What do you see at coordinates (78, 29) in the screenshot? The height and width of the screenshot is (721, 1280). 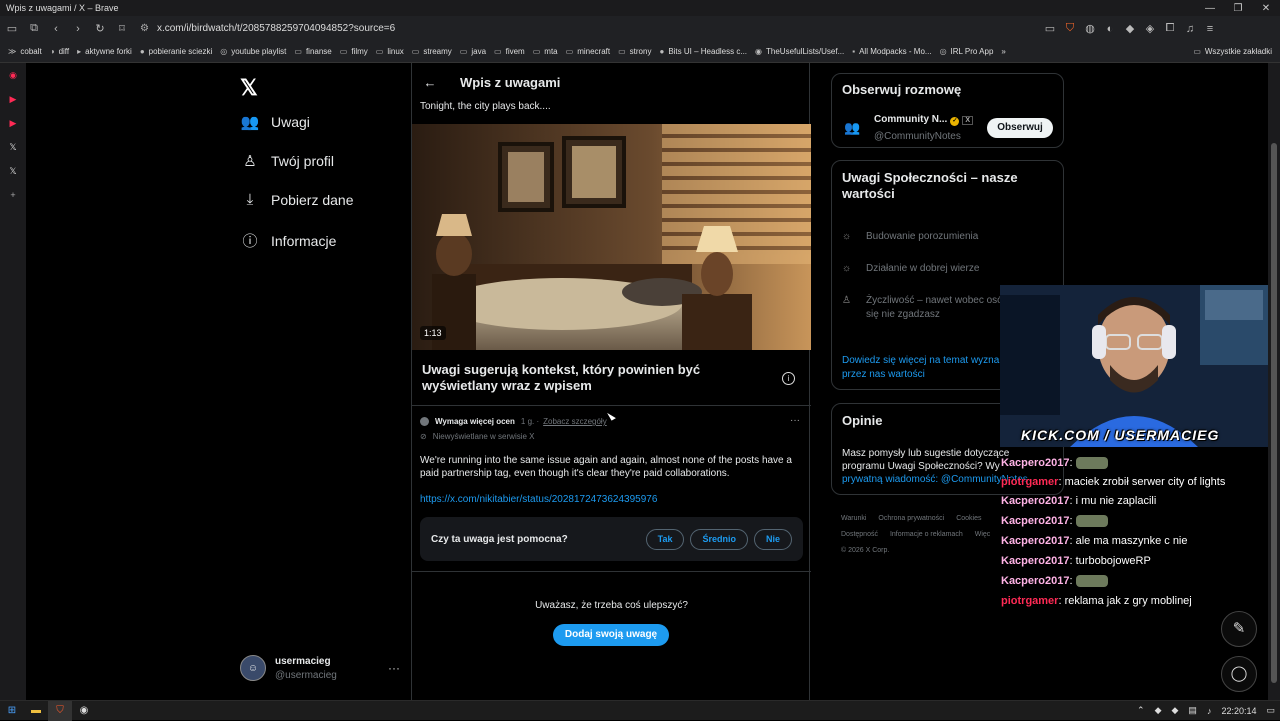 I see `forward-icon: ›` at bounding box center [78, 29].